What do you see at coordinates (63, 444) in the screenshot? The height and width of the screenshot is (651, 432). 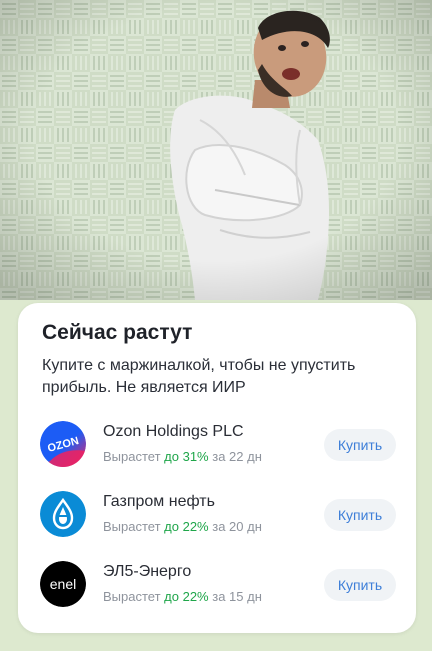 I see `ozon-logo-icon: OZON` at bounding box center [63, 444].